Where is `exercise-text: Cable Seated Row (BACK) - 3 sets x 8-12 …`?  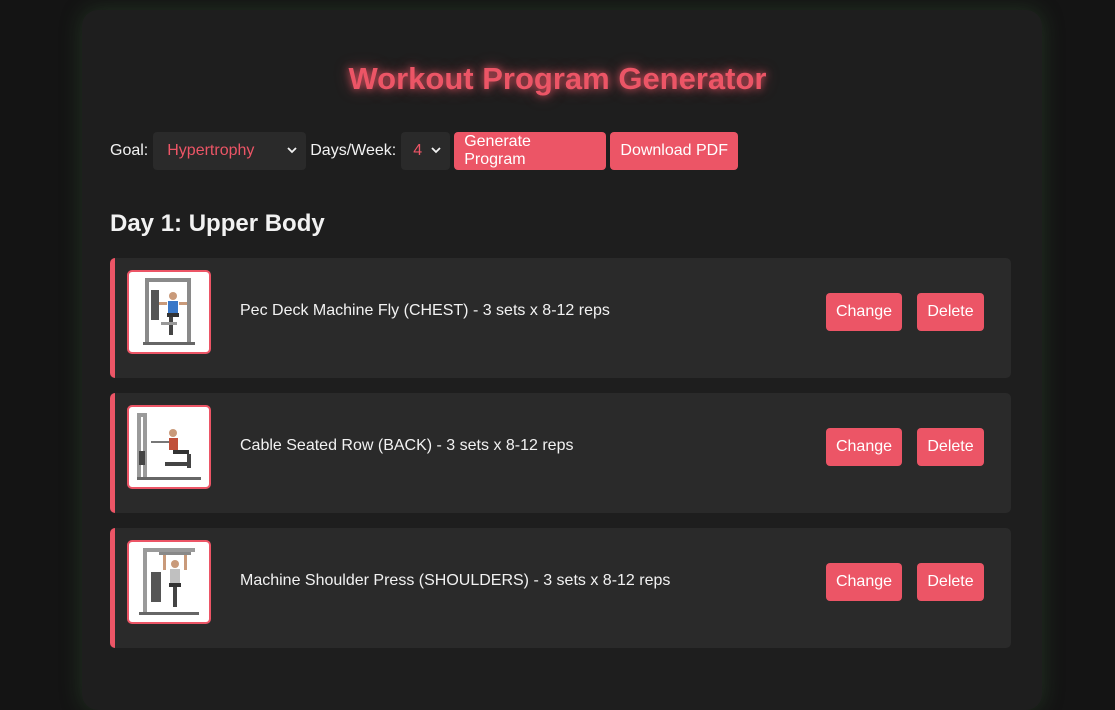 exercise-text: Cable Seated Row (BACK) - 3 sets x 8-12 … is located at coordinates (407, 445).